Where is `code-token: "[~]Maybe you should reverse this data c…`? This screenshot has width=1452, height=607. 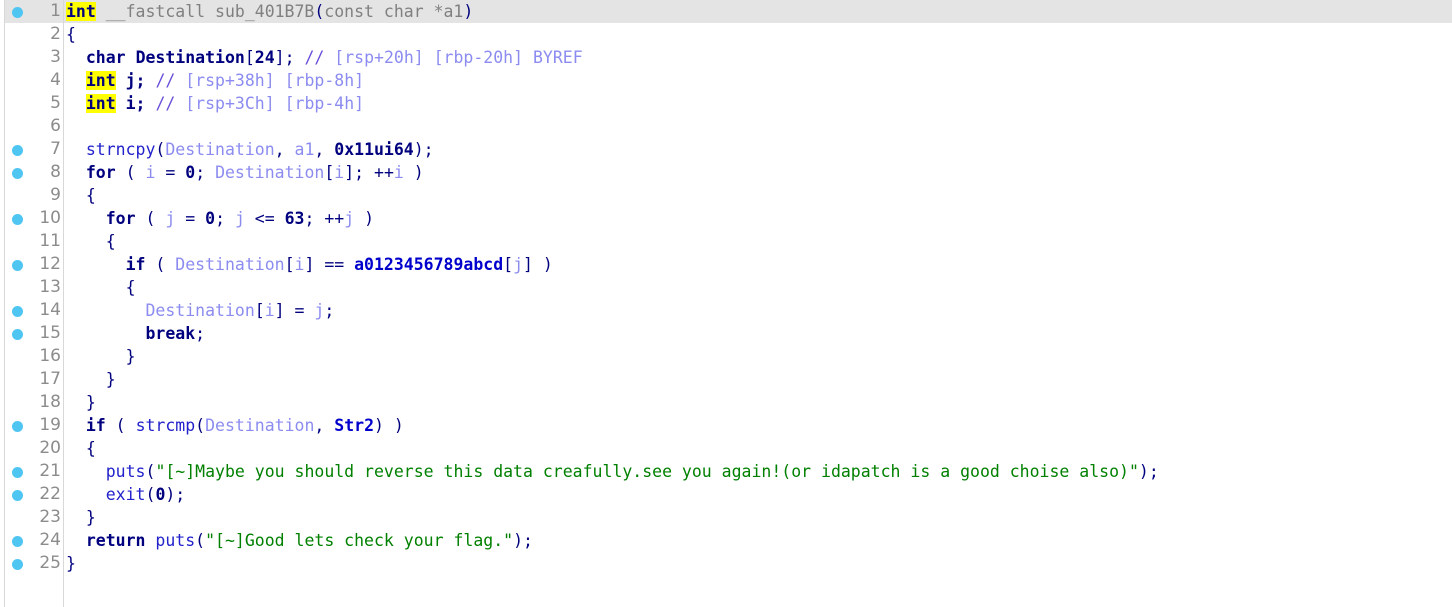
code-token: "[~]Maybe you should reverse this data c… is located at coordinates (647, 471).